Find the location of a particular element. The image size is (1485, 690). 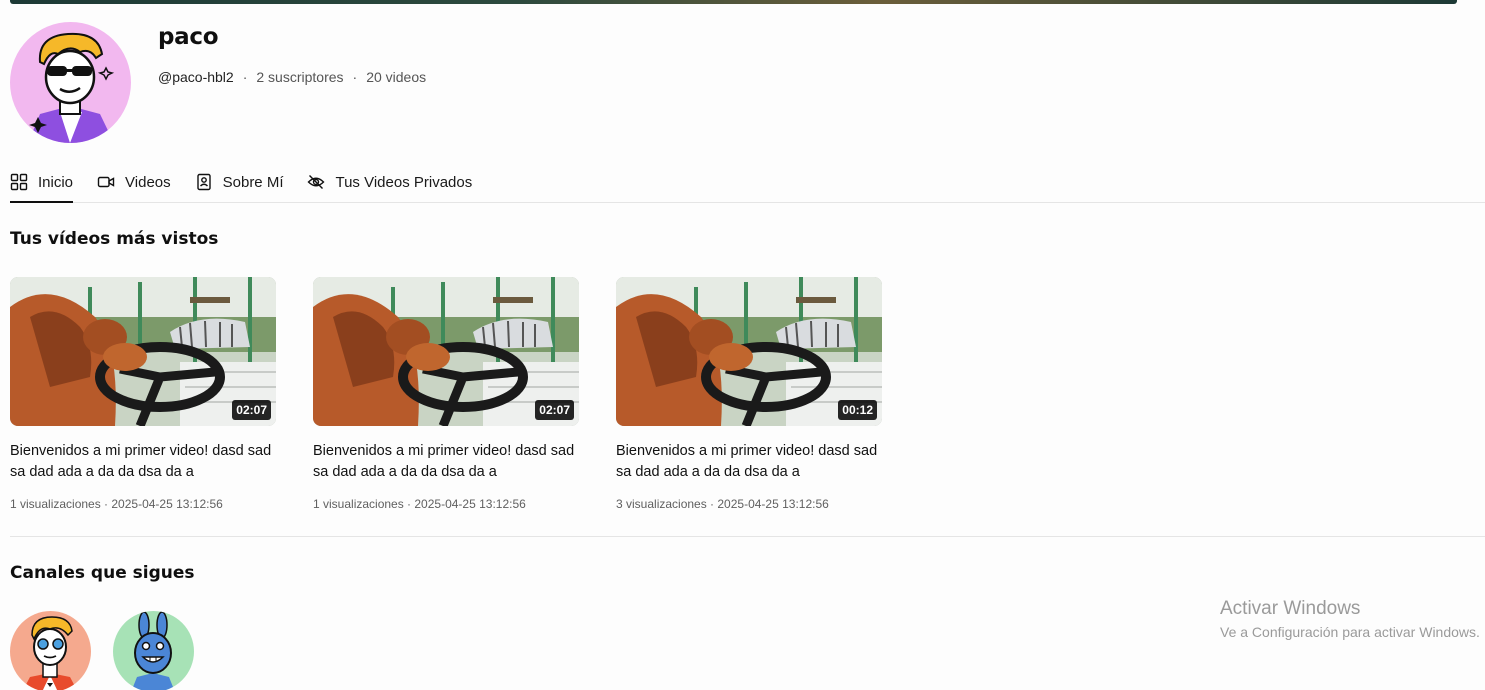

section-divider is located at coordinates (747, 536).